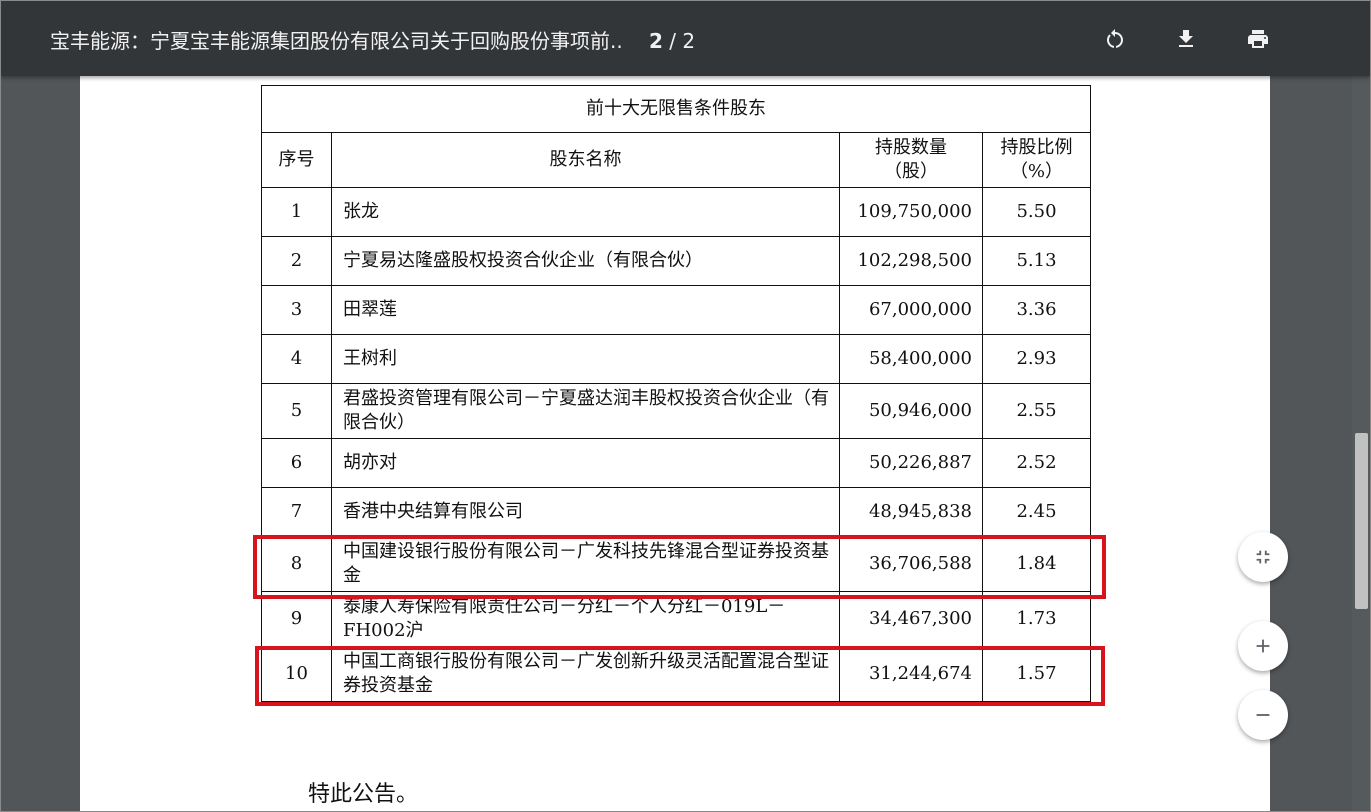 The height and width of the screenshot is (812, 1371). Describe the element at coordinates (1036, 512) in the screenshot. I see `row-ratio: 2.45` at that location.